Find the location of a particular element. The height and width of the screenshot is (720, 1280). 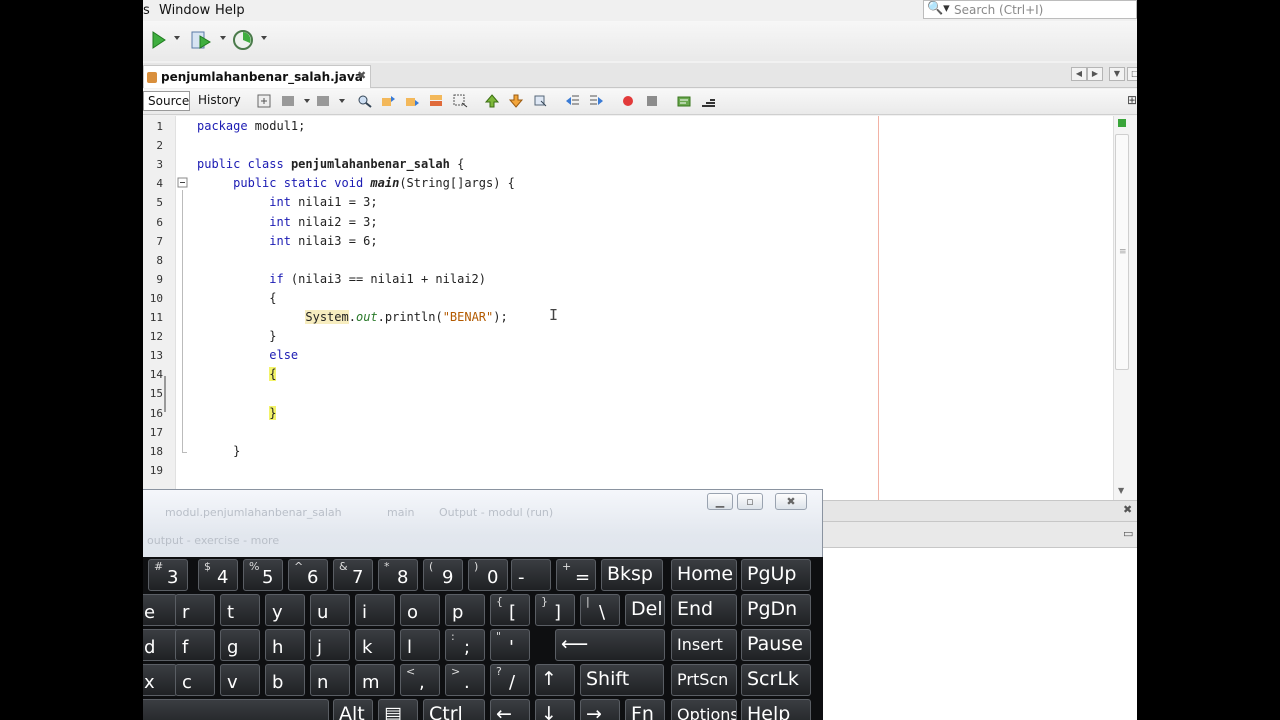

key-n: n is located at coordinates (330, 680).